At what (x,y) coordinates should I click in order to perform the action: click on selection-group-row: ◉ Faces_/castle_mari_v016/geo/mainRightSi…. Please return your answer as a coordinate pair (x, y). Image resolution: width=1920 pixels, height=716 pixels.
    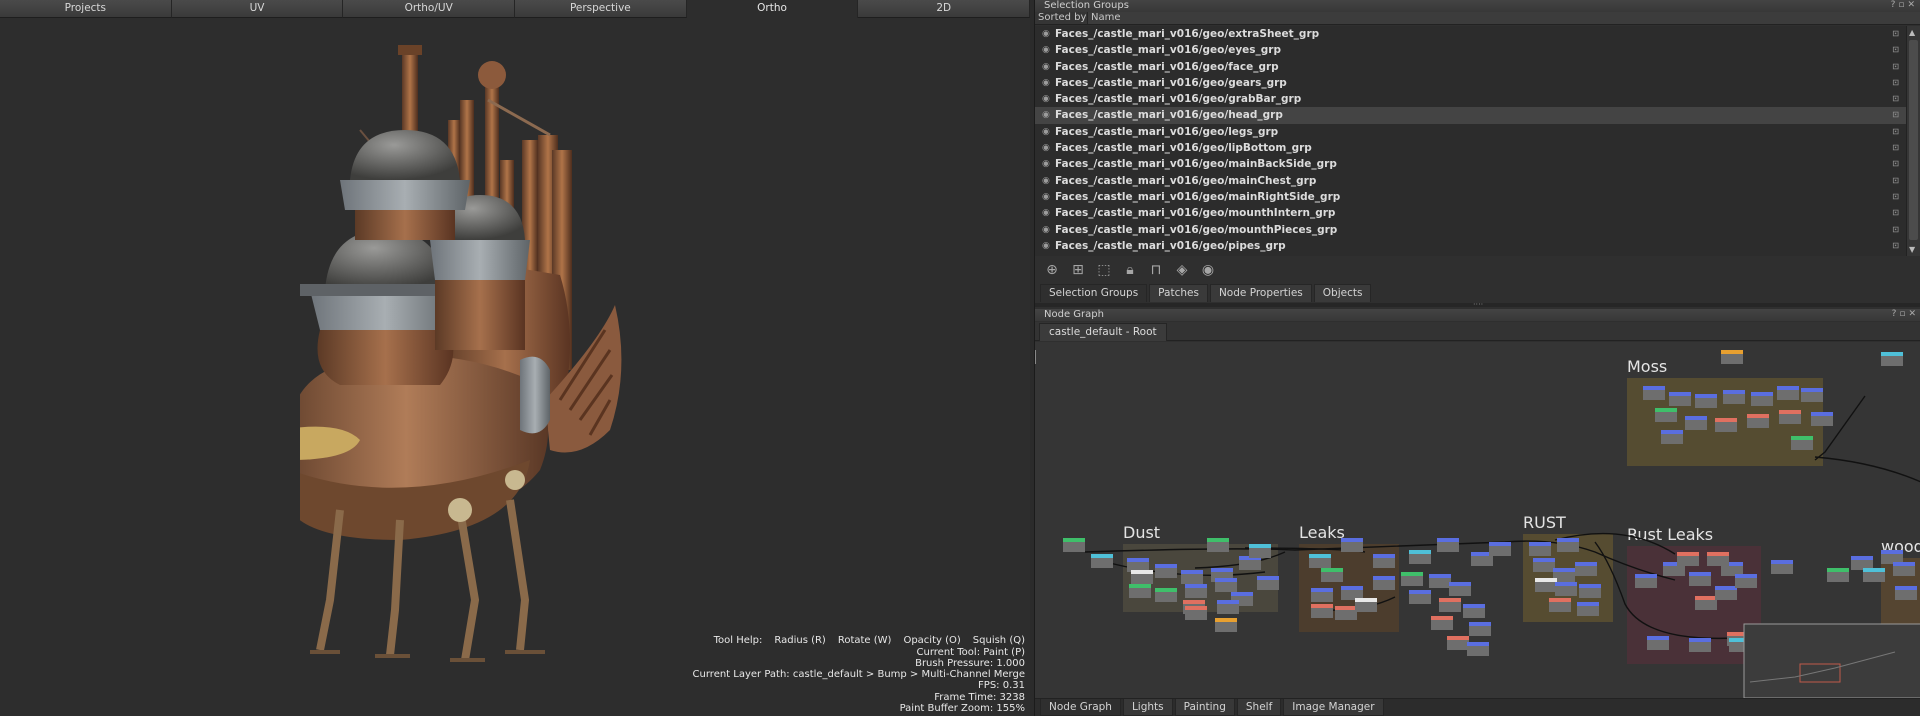
    Looking at the image, I should click on (1477, 197).